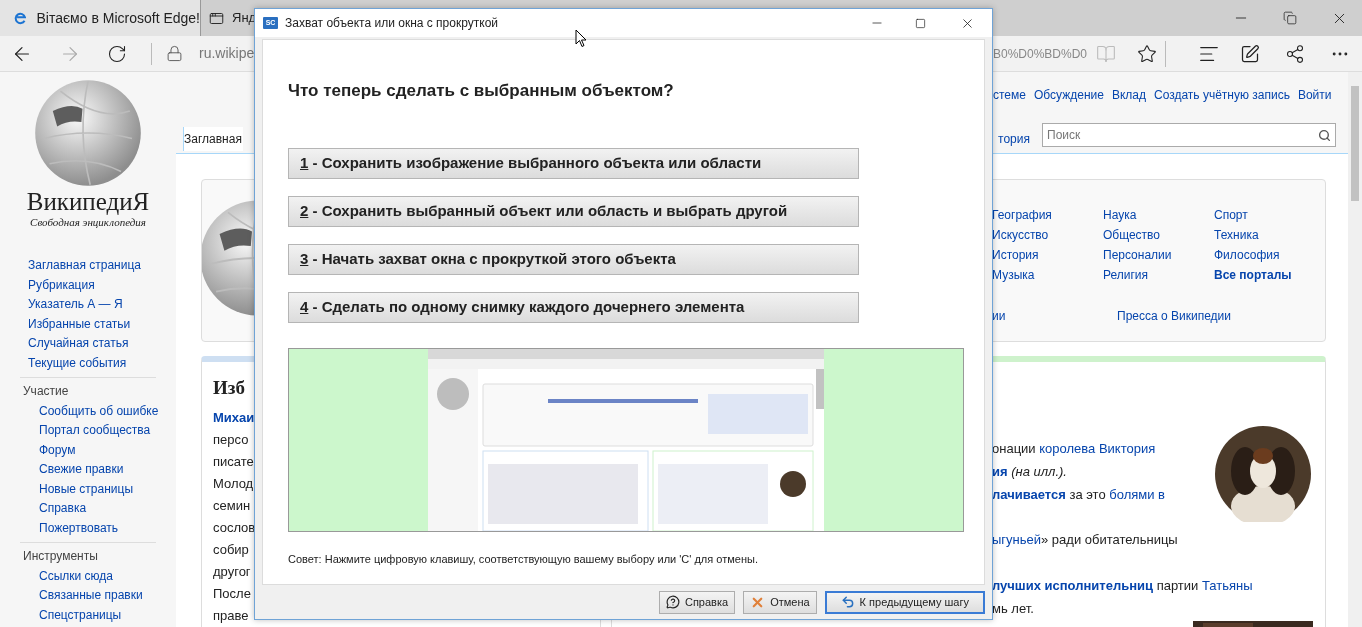  Describe the element at coordinates (391, 23) in the screenshot. I see `window-title: Захват объекта или окна с прокруткой` at that location.